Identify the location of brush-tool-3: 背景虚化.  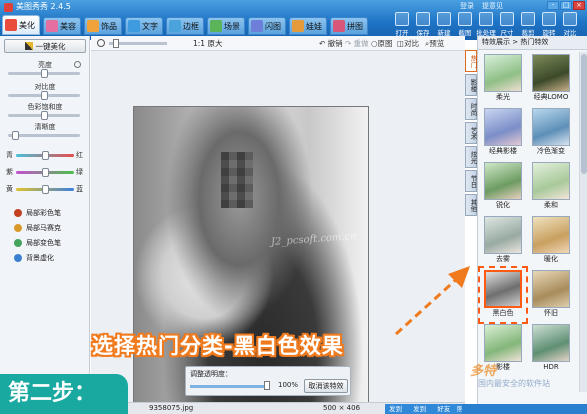
(34, 258).